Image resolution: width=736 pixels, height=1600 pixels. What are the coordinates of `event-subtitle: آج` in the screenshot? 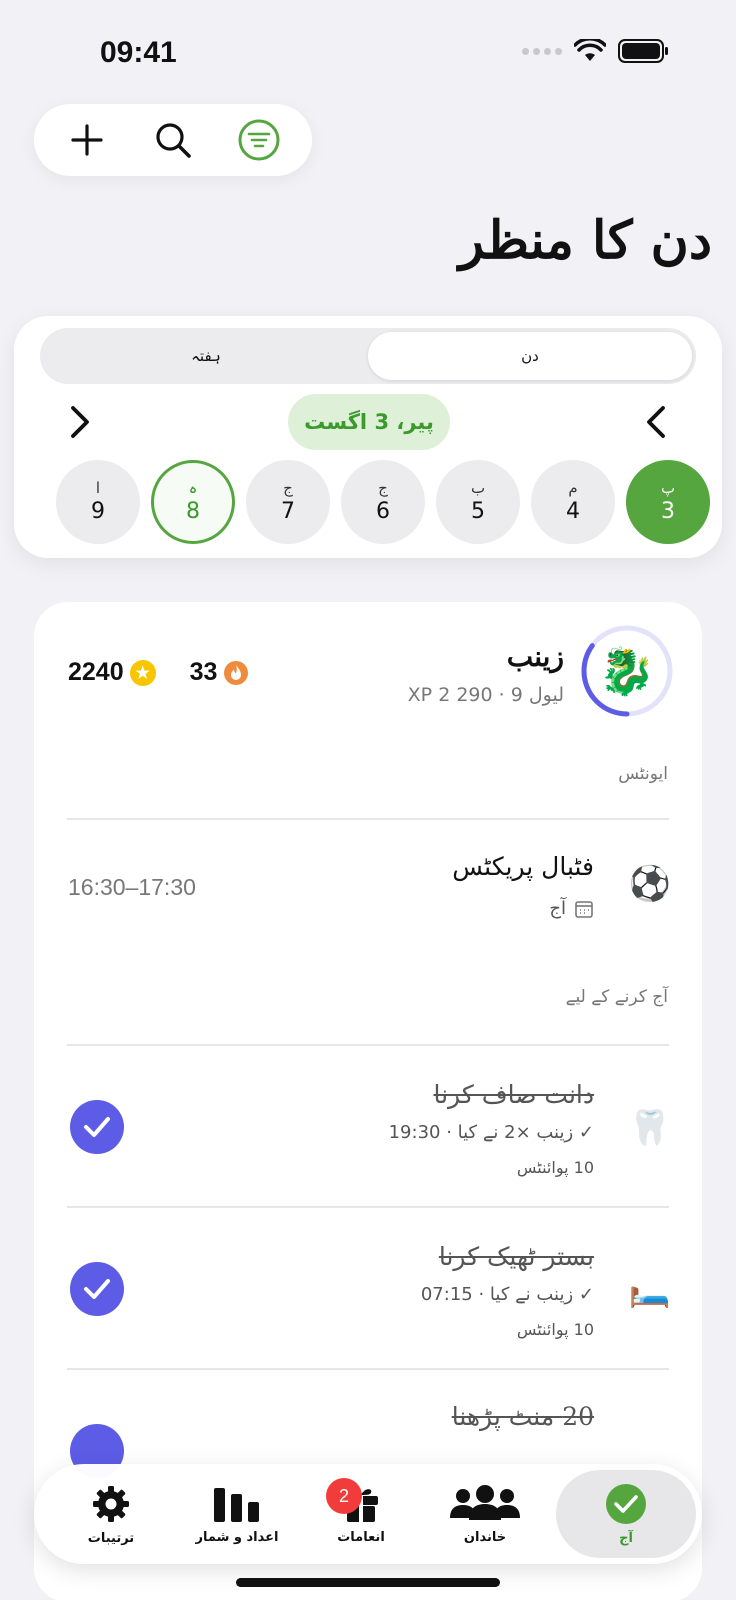 It's located at (557, 908).